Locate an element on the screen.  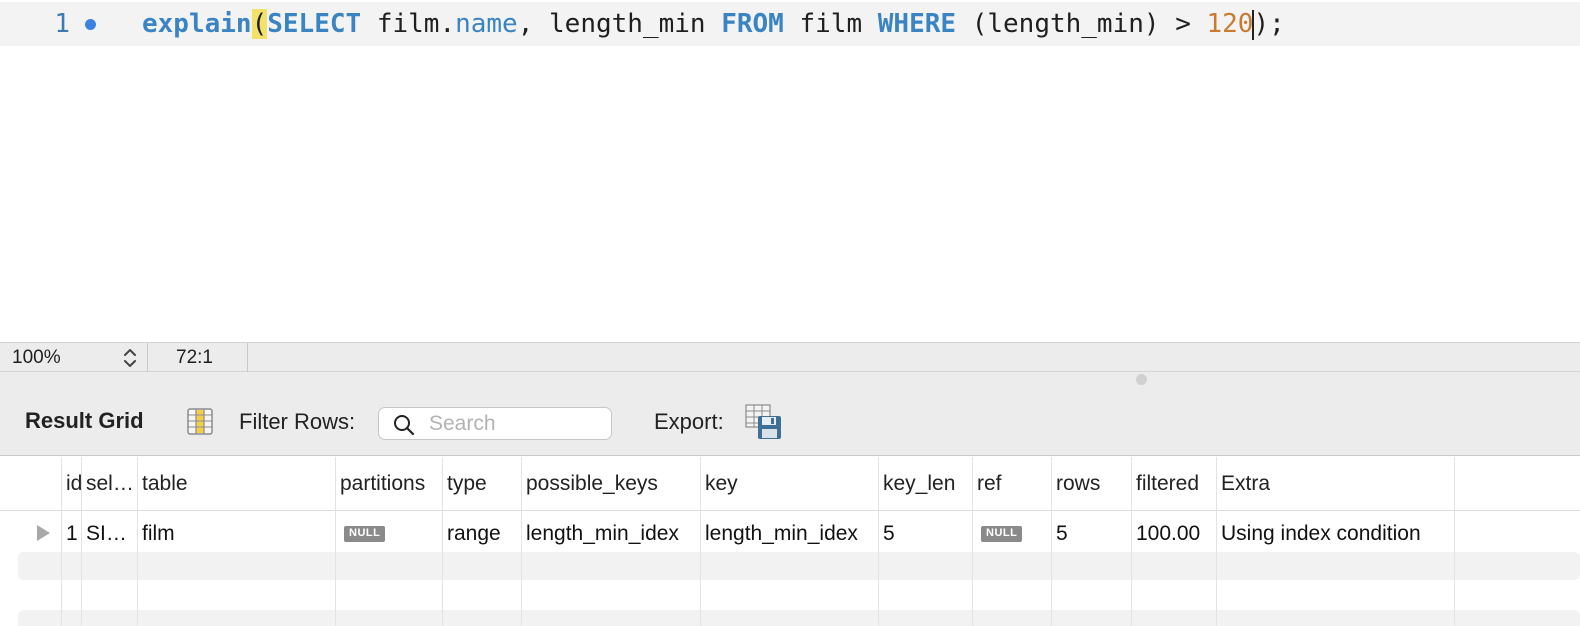
cell-possible-keys: length_min_idex is located at coordinates (610, 534).